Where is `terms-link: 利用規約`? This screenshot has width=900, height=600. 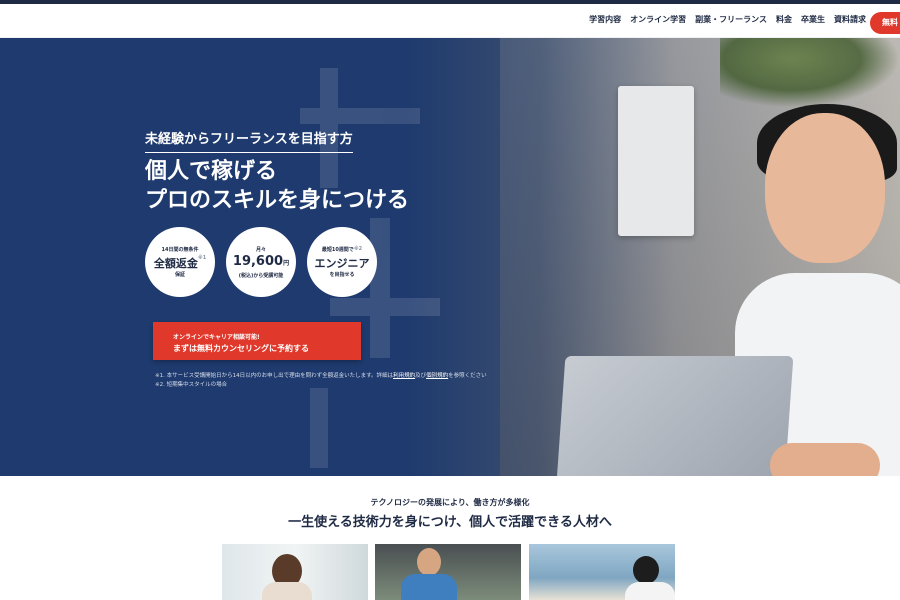
terms-link: 利用規約 is located at coordinates (404, 376).